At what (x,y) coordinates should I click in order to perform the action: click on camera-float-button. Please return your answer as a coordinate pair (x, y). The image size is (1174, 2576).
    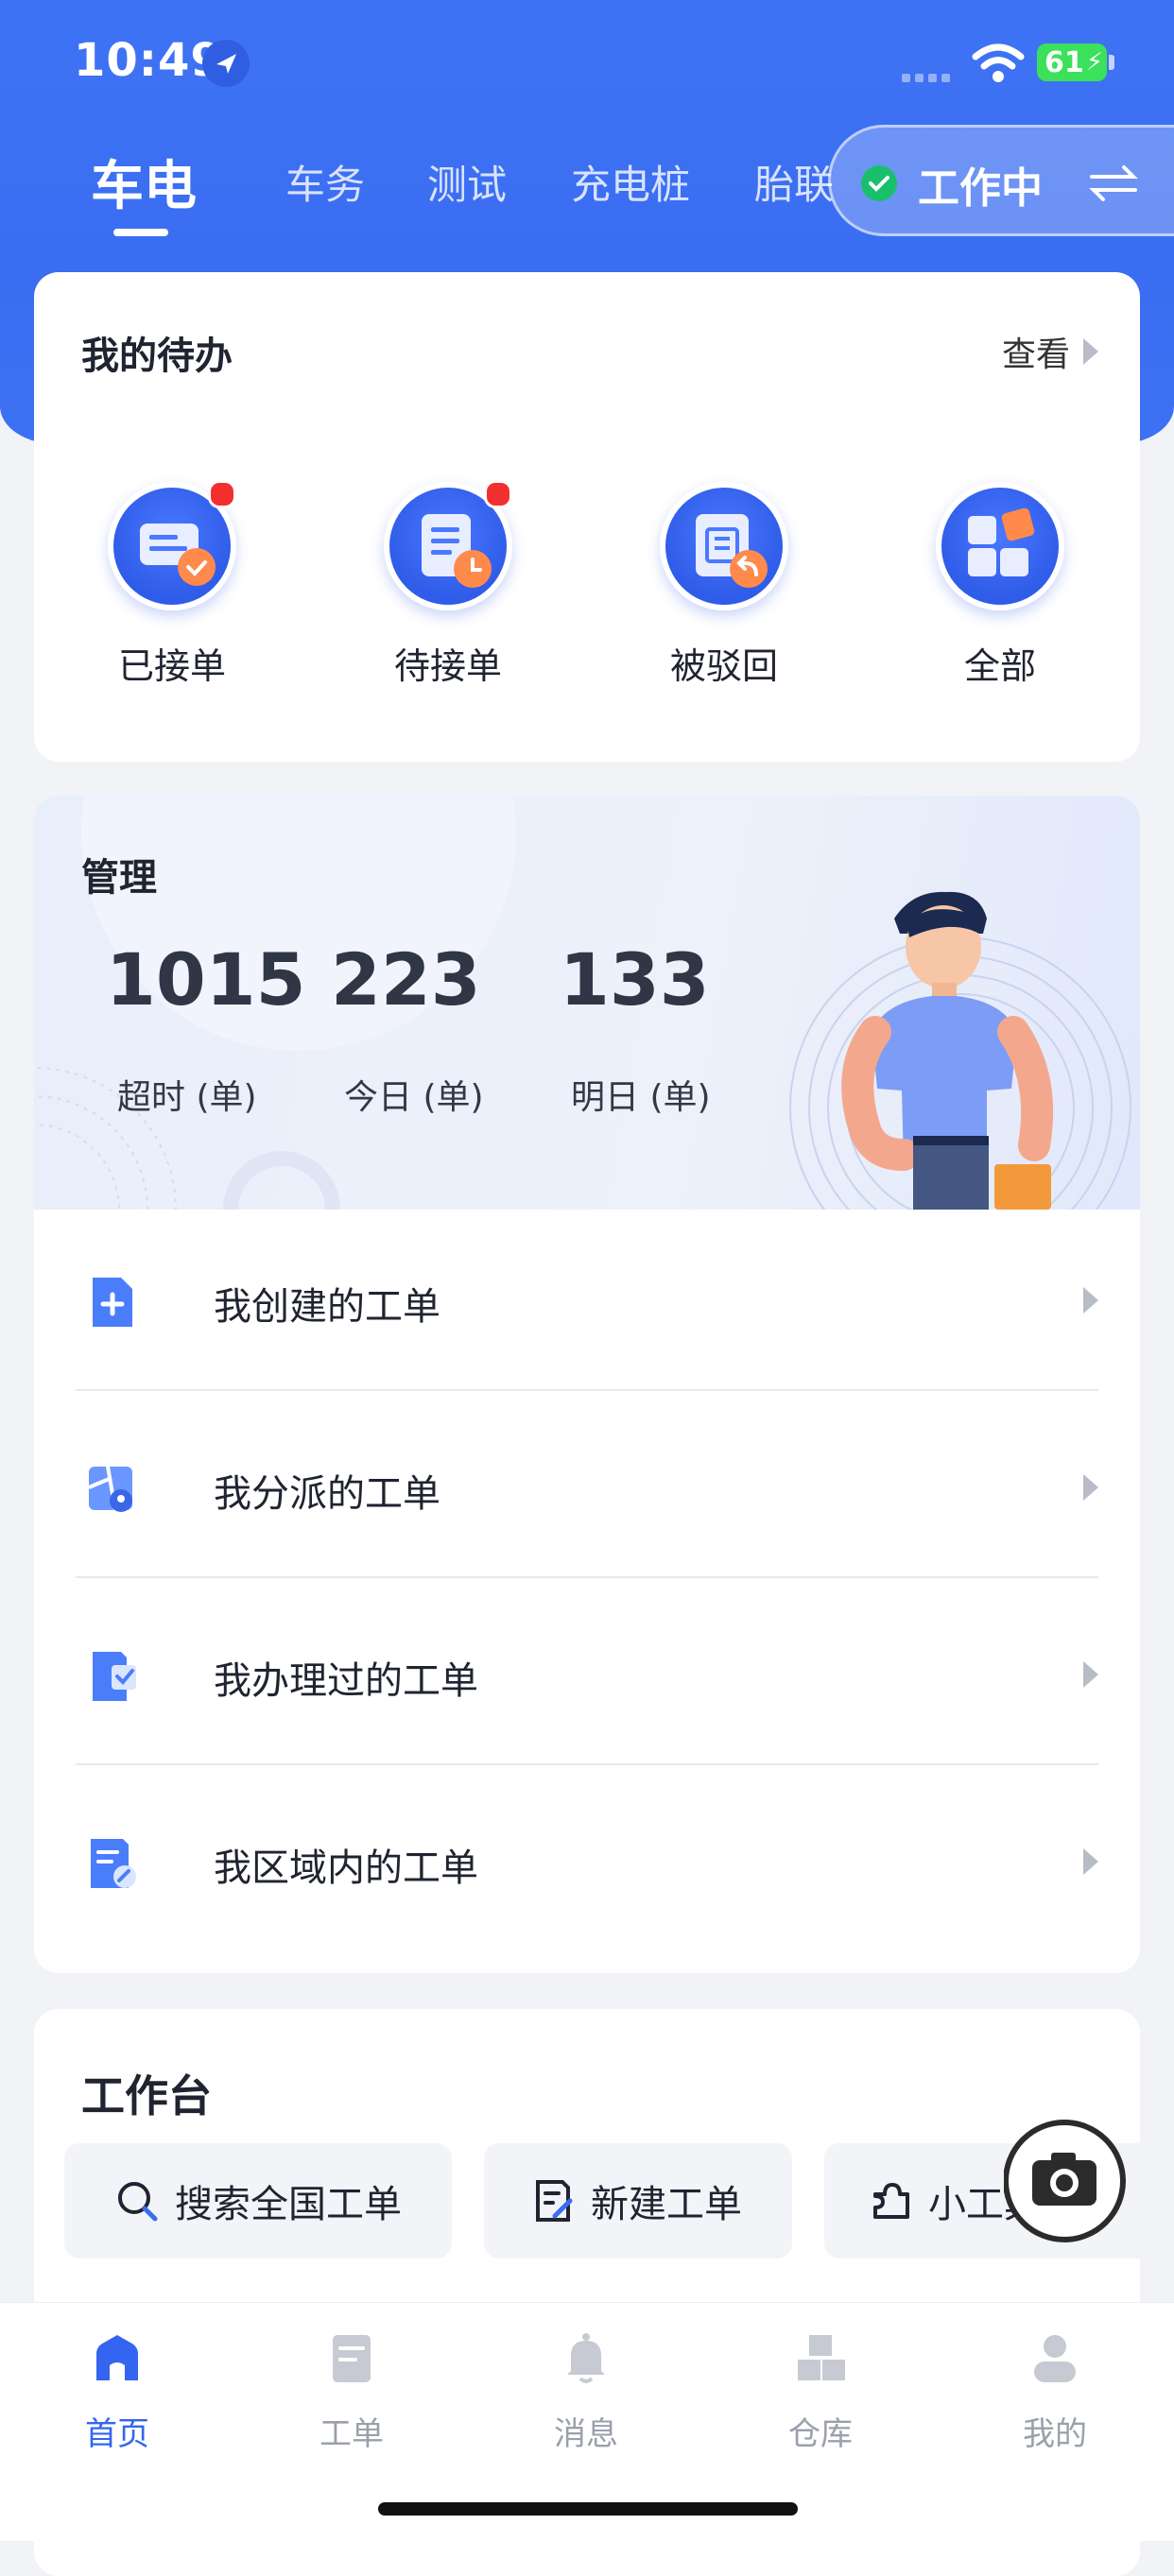
    Looking at the image, I should click on (1088, 2183).